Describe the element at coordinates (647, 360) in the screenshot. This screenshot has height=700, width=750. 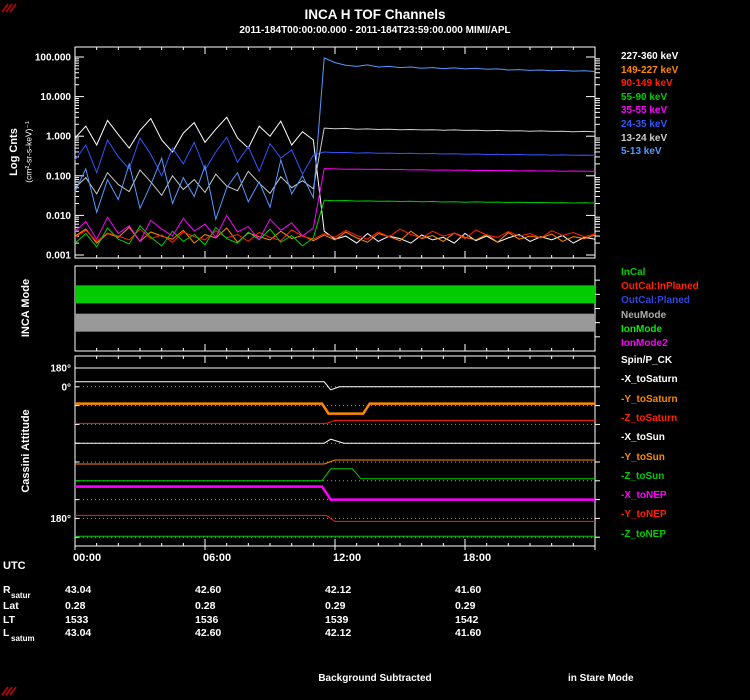
I see `att-legend-item: Spin/P_CK` at that location.